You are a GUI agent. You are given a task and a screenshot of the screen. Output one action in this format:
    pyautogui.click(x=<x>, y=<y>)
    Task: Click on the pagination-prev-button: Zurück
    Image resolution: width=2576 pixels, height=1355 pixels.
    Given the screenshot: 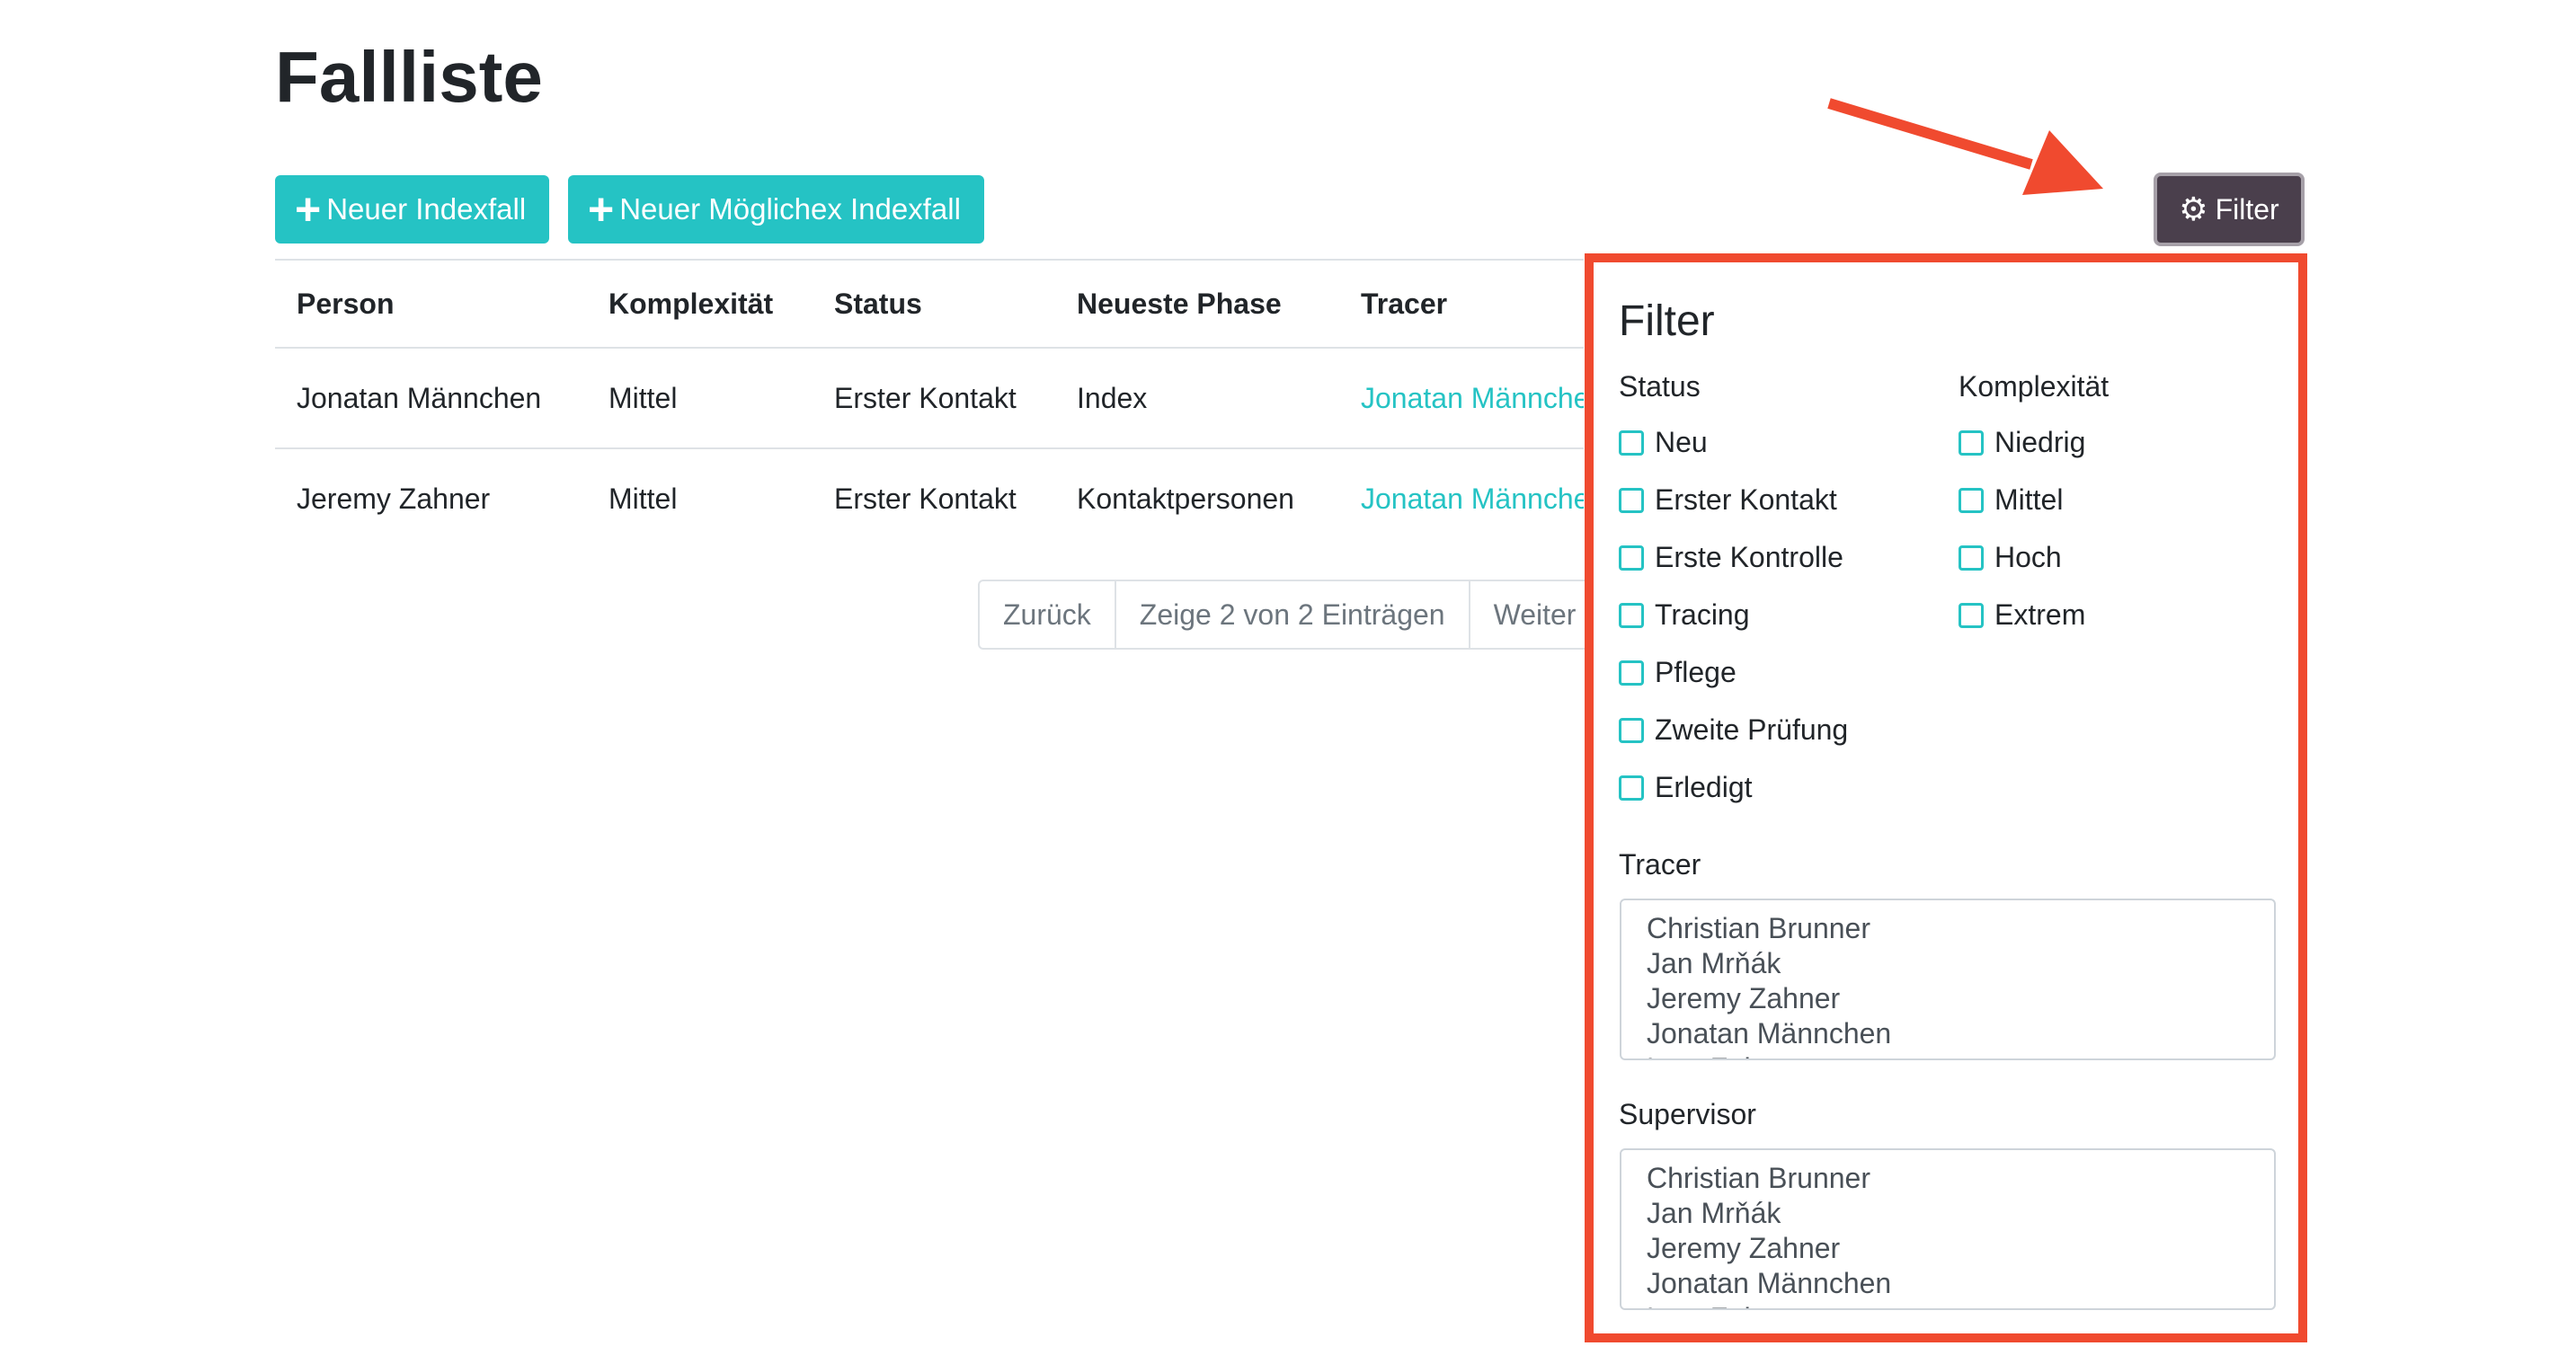 What is the action you would take?
    pyautogui.click(x=1048, y=615)
    